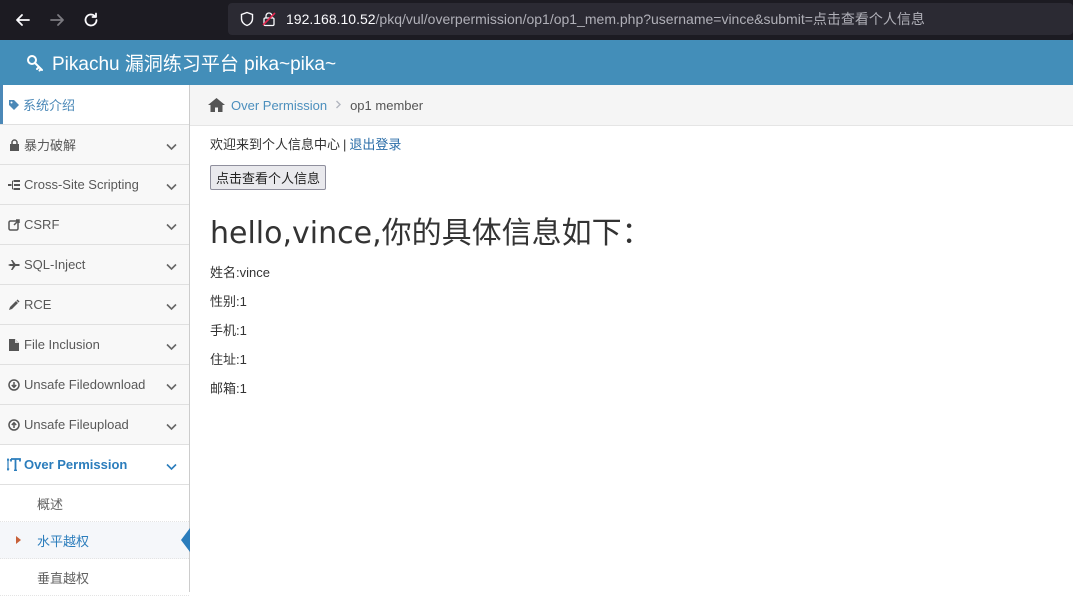 The image size is (1073, 596). I want to click on upload-icon, so click(14, 424).